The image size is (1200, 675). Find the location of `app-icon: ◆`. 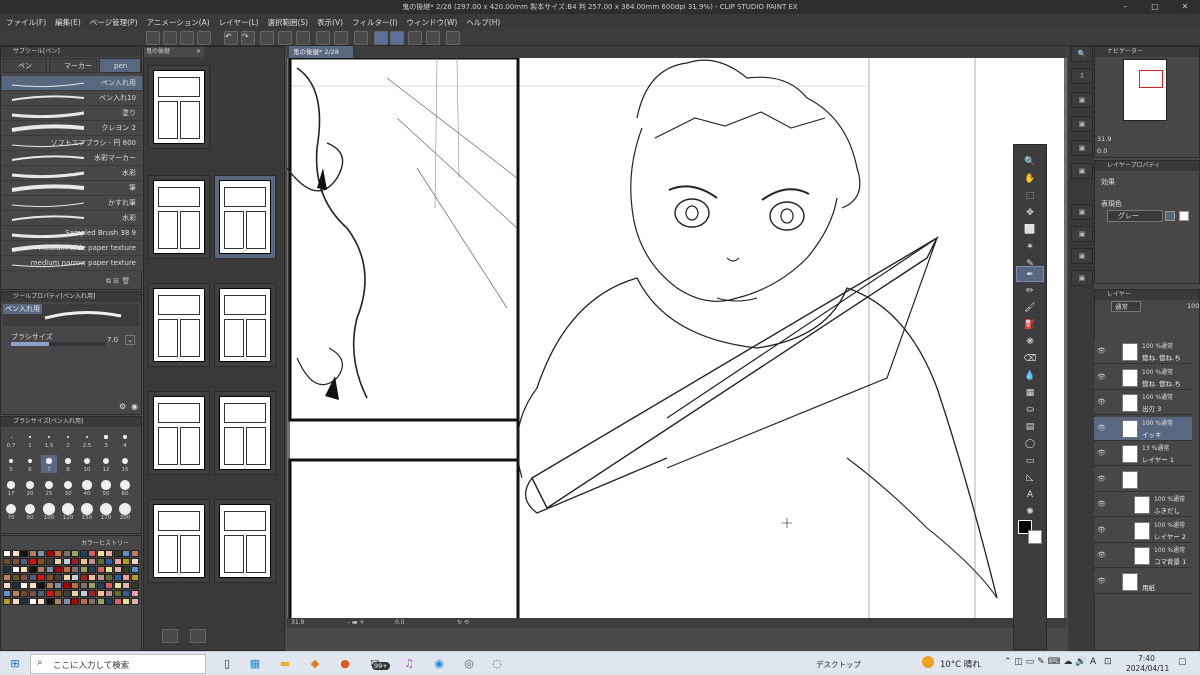

app-icon: ◆ is located at coordinates (315, 664).